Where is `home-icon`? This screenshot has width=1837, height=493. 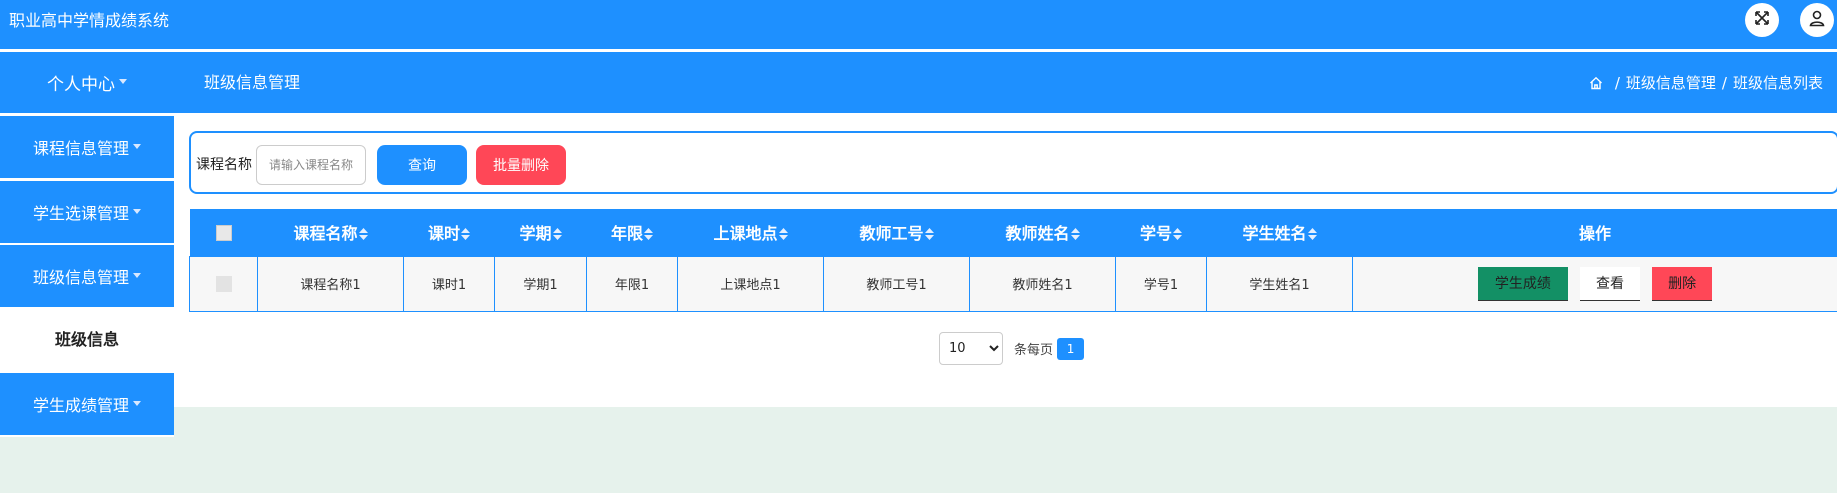
home-icon is located at coordinates (1596, 83).